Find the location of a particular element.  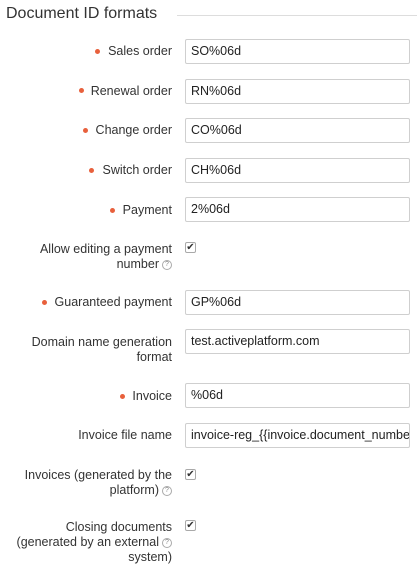

switch-order-label: Switch order is located at coordinates (137, 170).